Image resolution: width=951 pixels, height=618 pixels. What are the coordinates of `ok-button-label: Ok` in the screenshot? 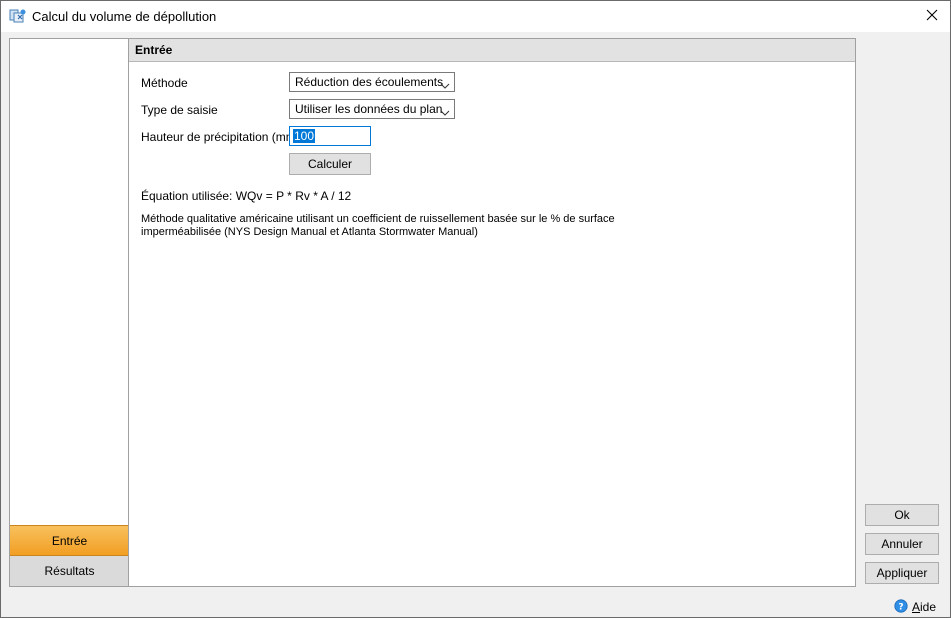 It's located at (902, 515).